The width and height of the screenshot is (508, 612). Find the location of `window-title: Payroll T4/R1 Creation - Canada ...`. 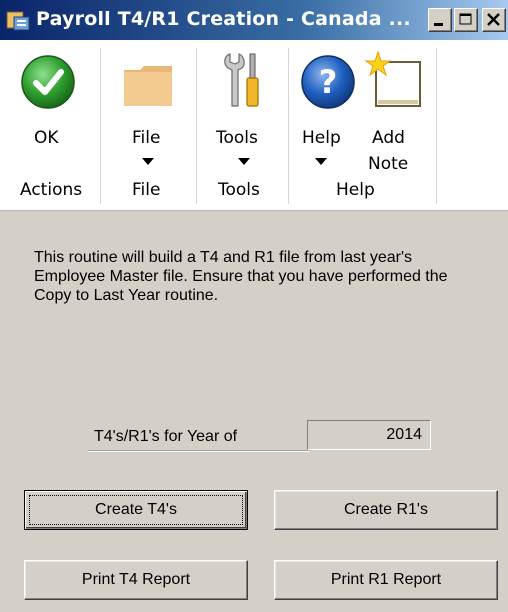

window-title: Payroll T4/R1 Creation - Canada ... is located at coordinates (223, 19).